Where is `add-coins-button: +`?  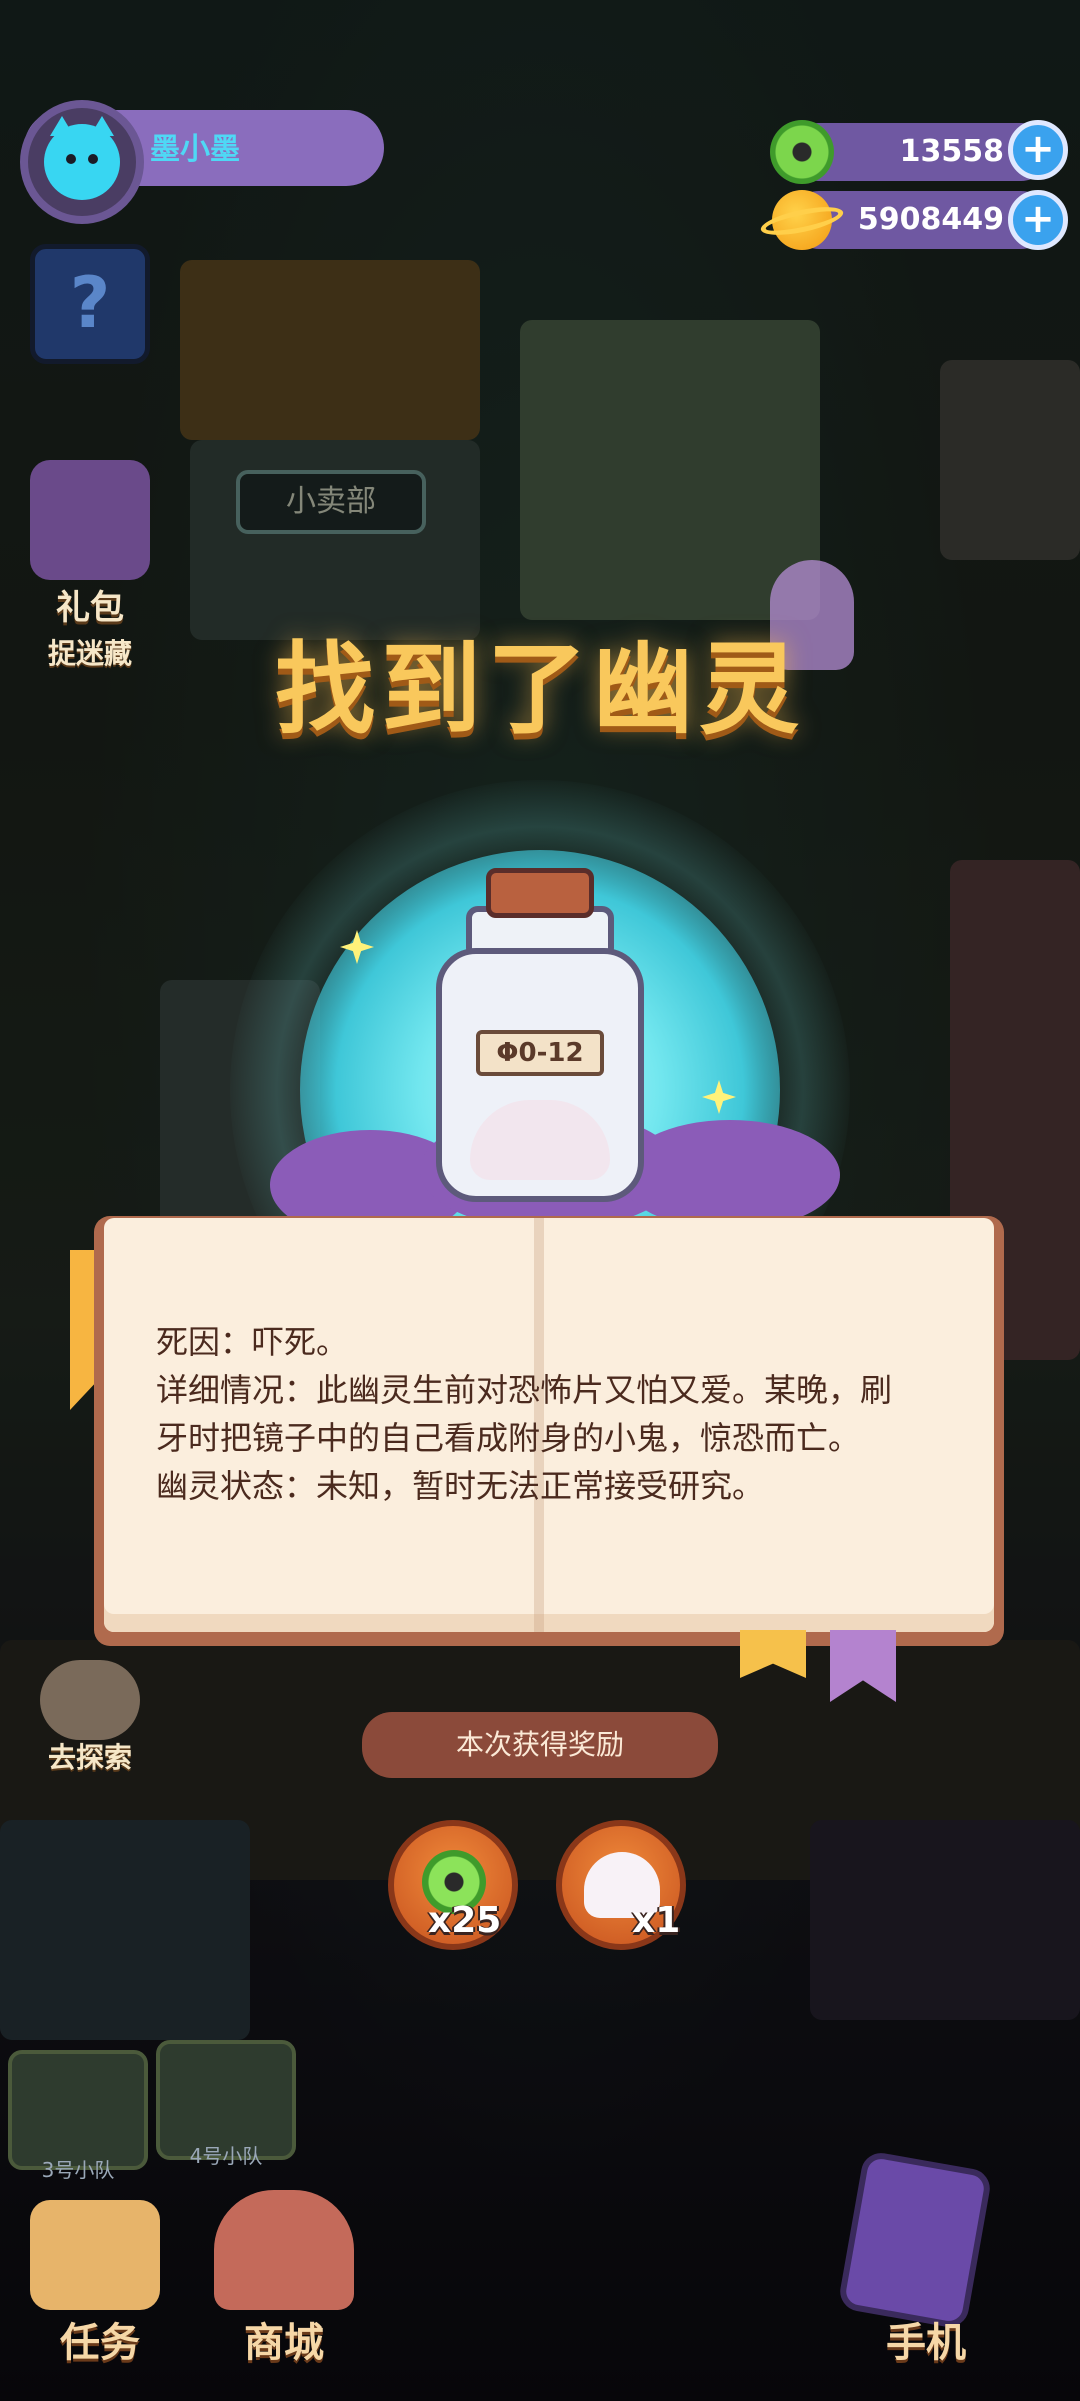 add-coins-button: + is located at coordinates (1038, 220).